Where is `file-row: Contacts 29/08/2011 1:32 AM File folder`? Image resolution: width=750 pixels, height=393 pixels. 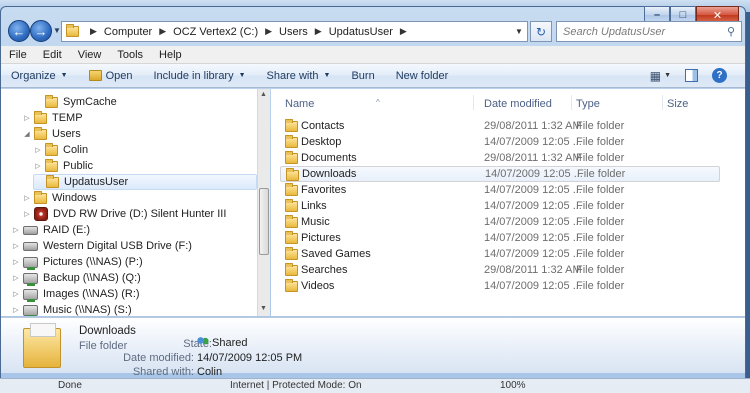
file-row: Contacts 29/08/2011 1:32 AM File folder is located at coordinates (500, 126).